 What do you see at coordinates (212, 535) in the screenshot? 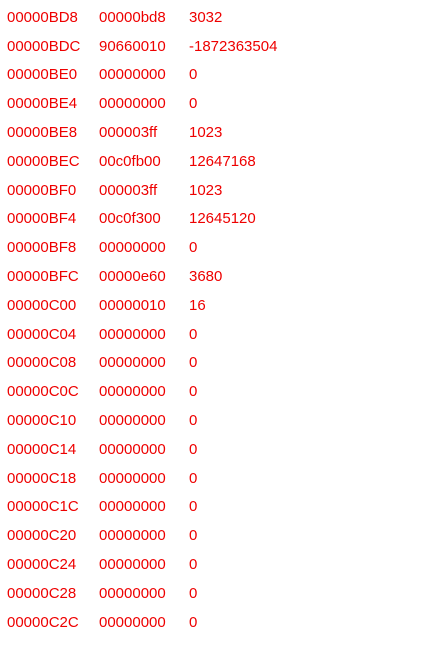
I see `memory-row: 00000C20 00000000 0` at bounding box center [212, 535].